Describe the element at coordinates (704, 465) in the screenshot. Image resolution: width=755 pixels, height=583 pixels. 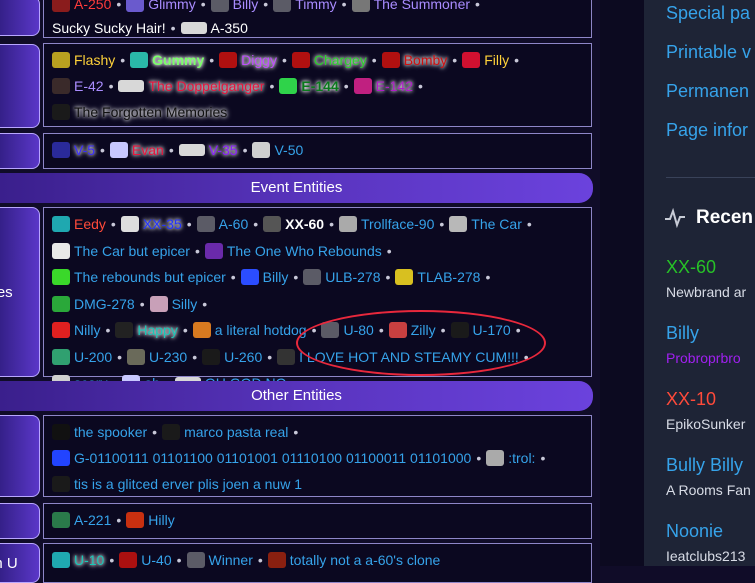
I see `recent-page-title: Bully Billy` at that location.